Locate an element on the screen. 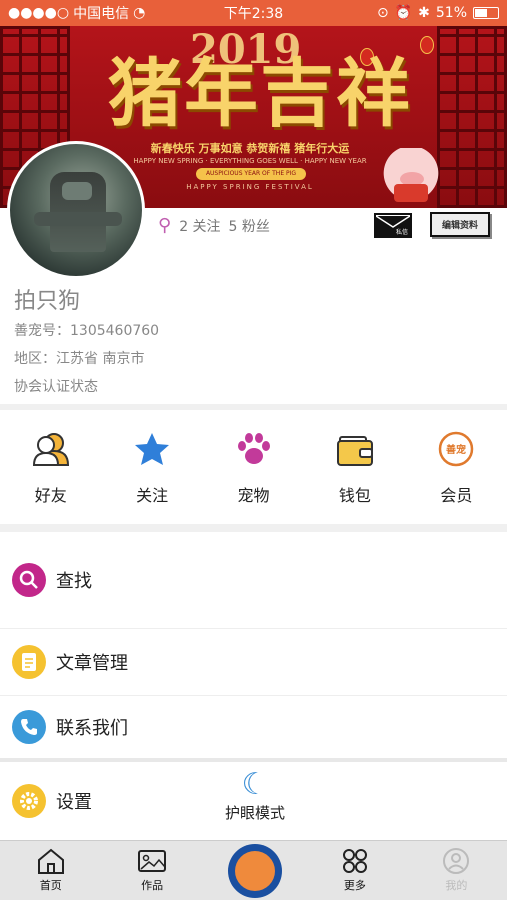 This screenshot has height=900, width=507. envelope-icon: 私信 is located at coordinates (393, 225).